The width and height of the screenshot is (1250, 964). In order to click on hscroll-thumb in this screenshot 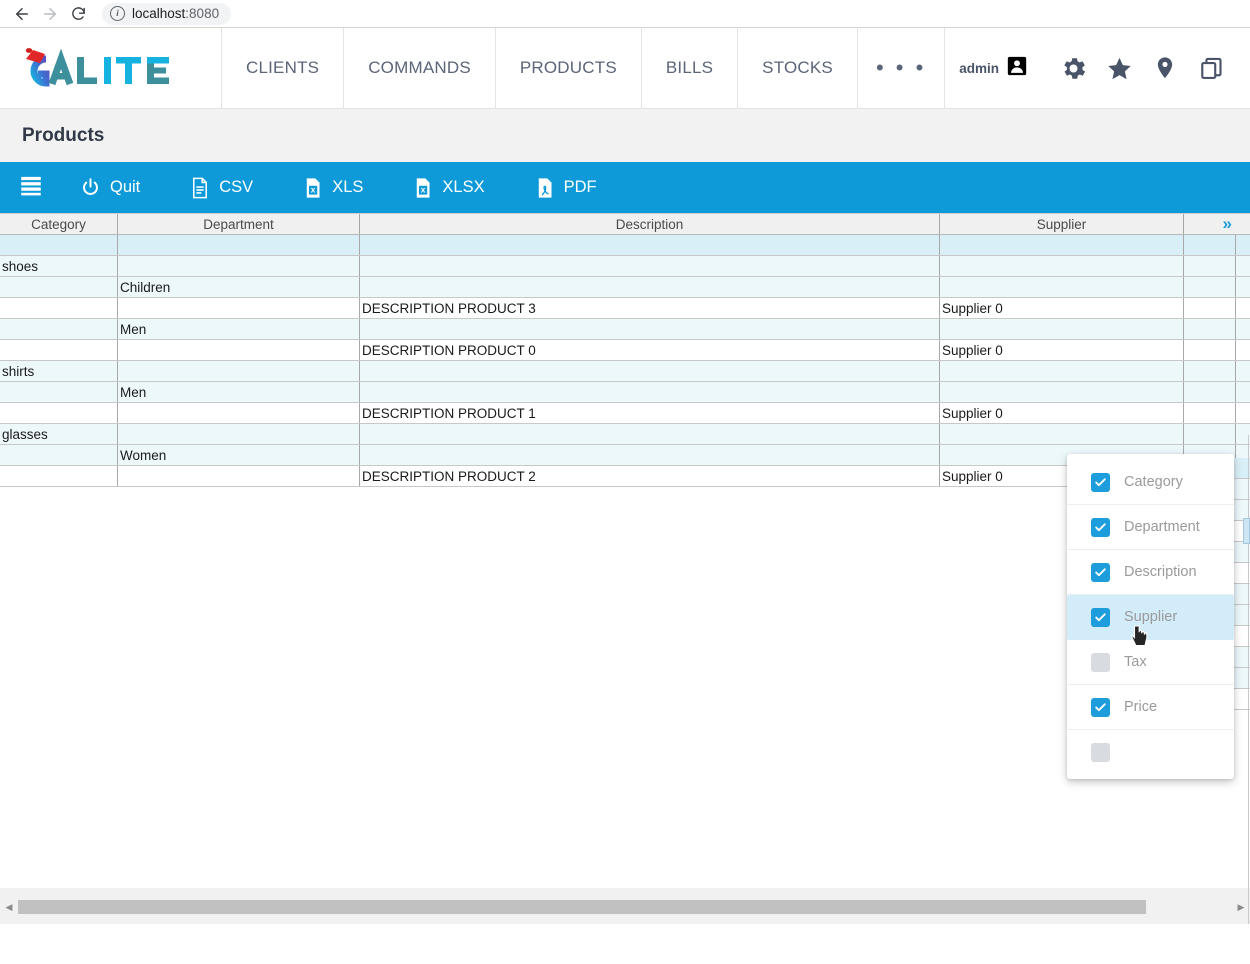, I will do `click(582, 907)`.